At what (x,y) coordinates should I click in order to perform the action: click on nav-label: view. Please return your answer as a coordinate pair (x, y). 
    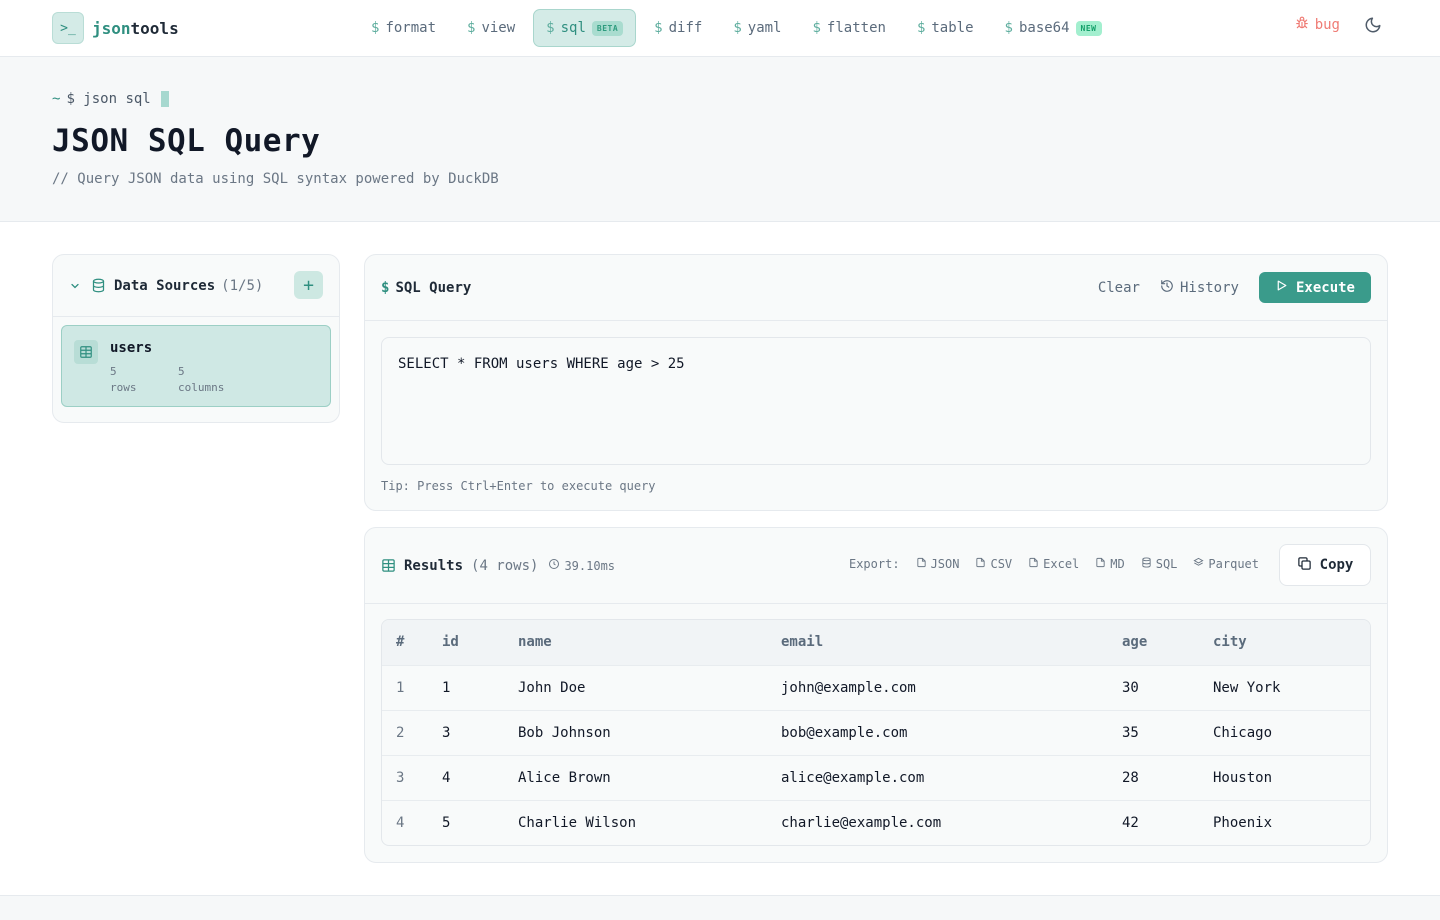
    Looking at the image, I should click on (498, 28).